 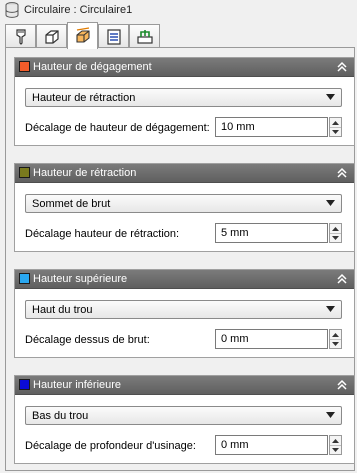 I want to click on retract-offset-spinner: 5 mm, so click(x=279, y=233).